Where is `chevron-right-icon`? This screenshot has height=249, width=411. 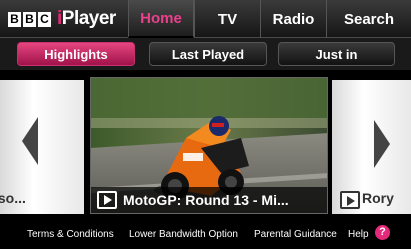 chevron-right-icon is located at coordinates (382, 144).